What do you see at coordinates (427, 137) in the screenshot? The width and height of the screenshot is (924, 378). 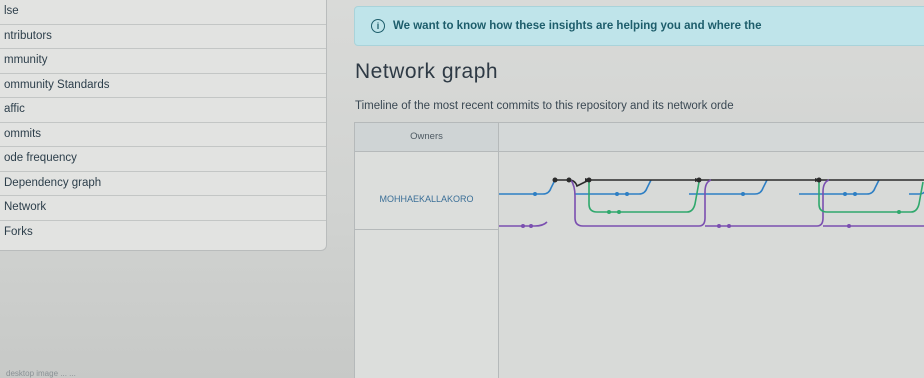 I see `owners-column-header: Owners` at bounding box center [427, 137].